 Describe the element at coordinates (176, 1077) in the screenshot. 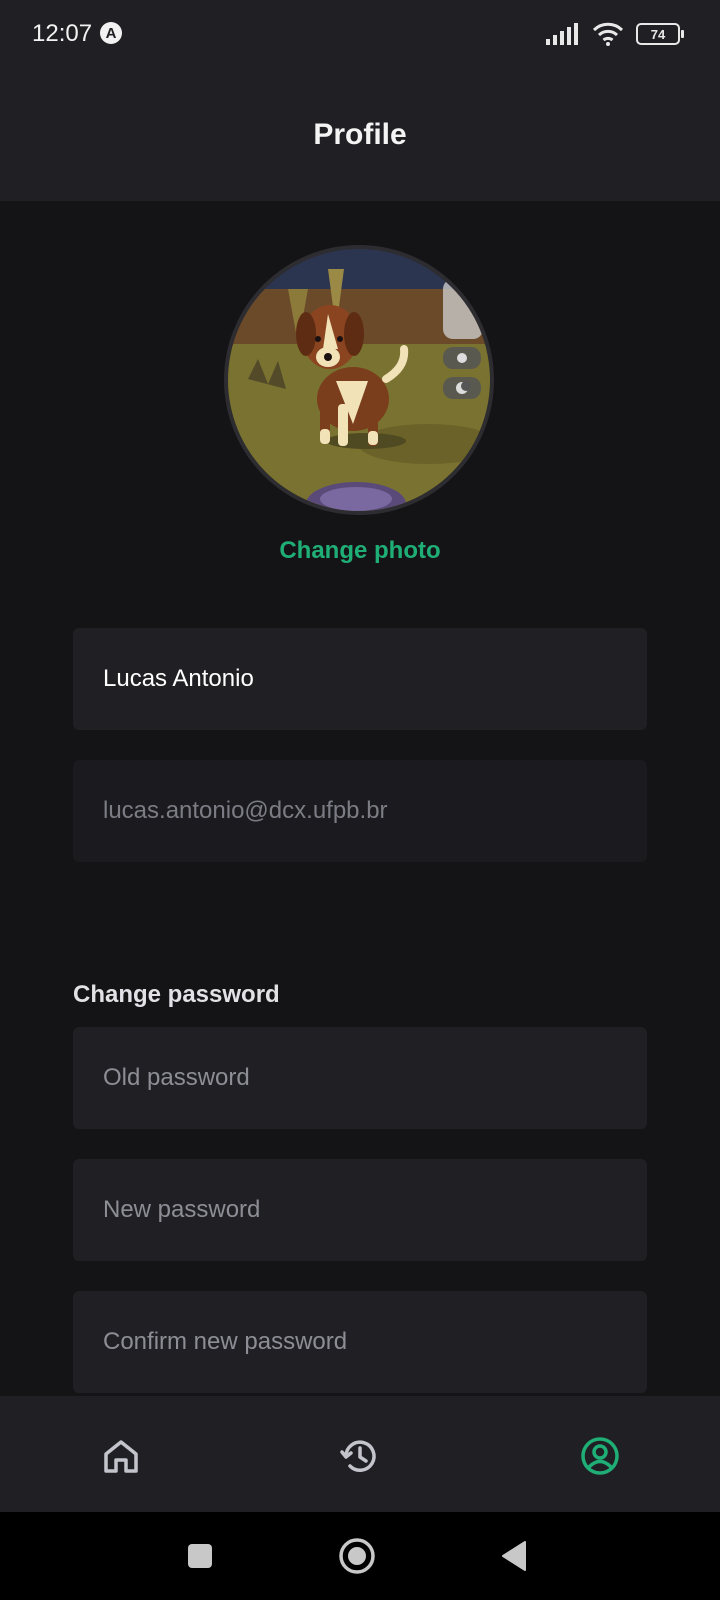

I see `old-password-placeholder: Old password` at that location.